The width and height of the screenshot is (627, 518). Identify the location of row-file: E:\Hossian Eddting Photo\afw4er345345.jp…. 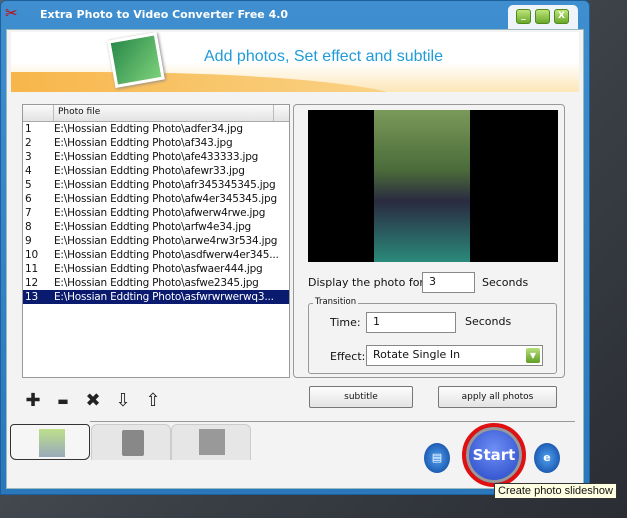
(165, 199).